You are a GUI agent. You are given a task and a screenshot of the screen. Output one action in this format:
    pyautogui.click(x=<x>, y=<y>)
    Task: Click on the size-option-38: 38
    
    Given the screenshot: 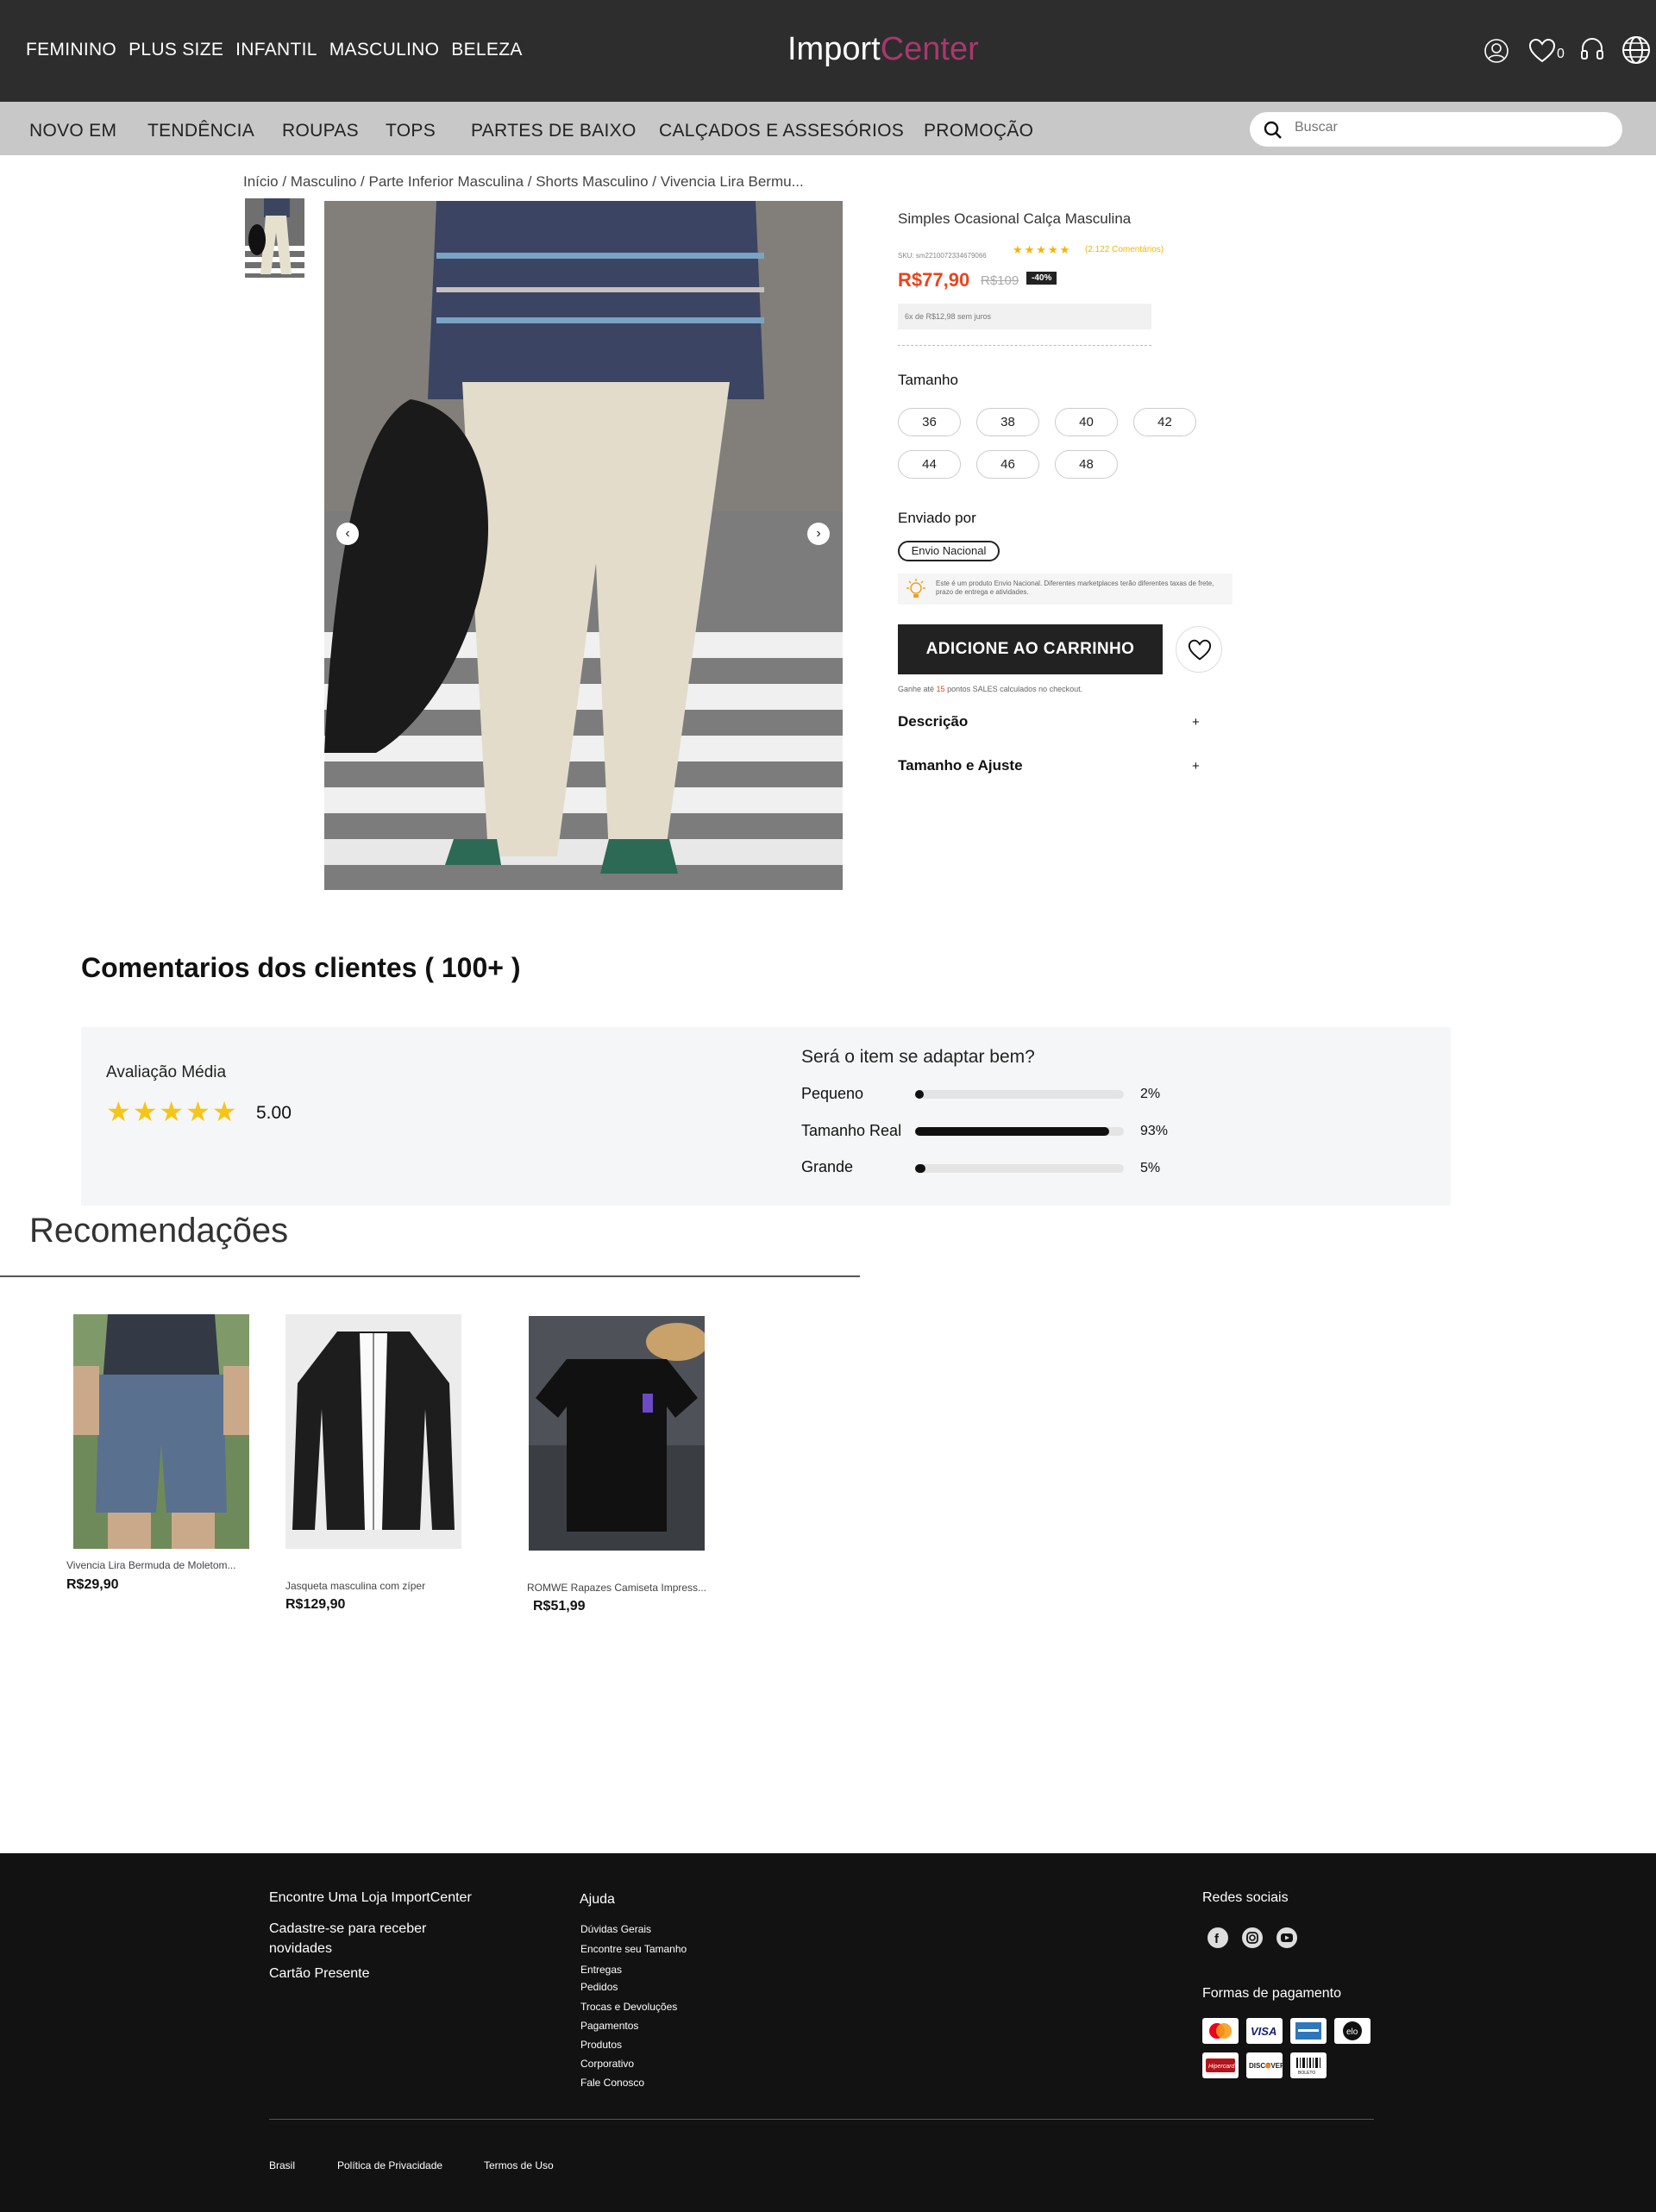 What is the action you would take?
    pyautogui.click(x=1007, y=422)
    